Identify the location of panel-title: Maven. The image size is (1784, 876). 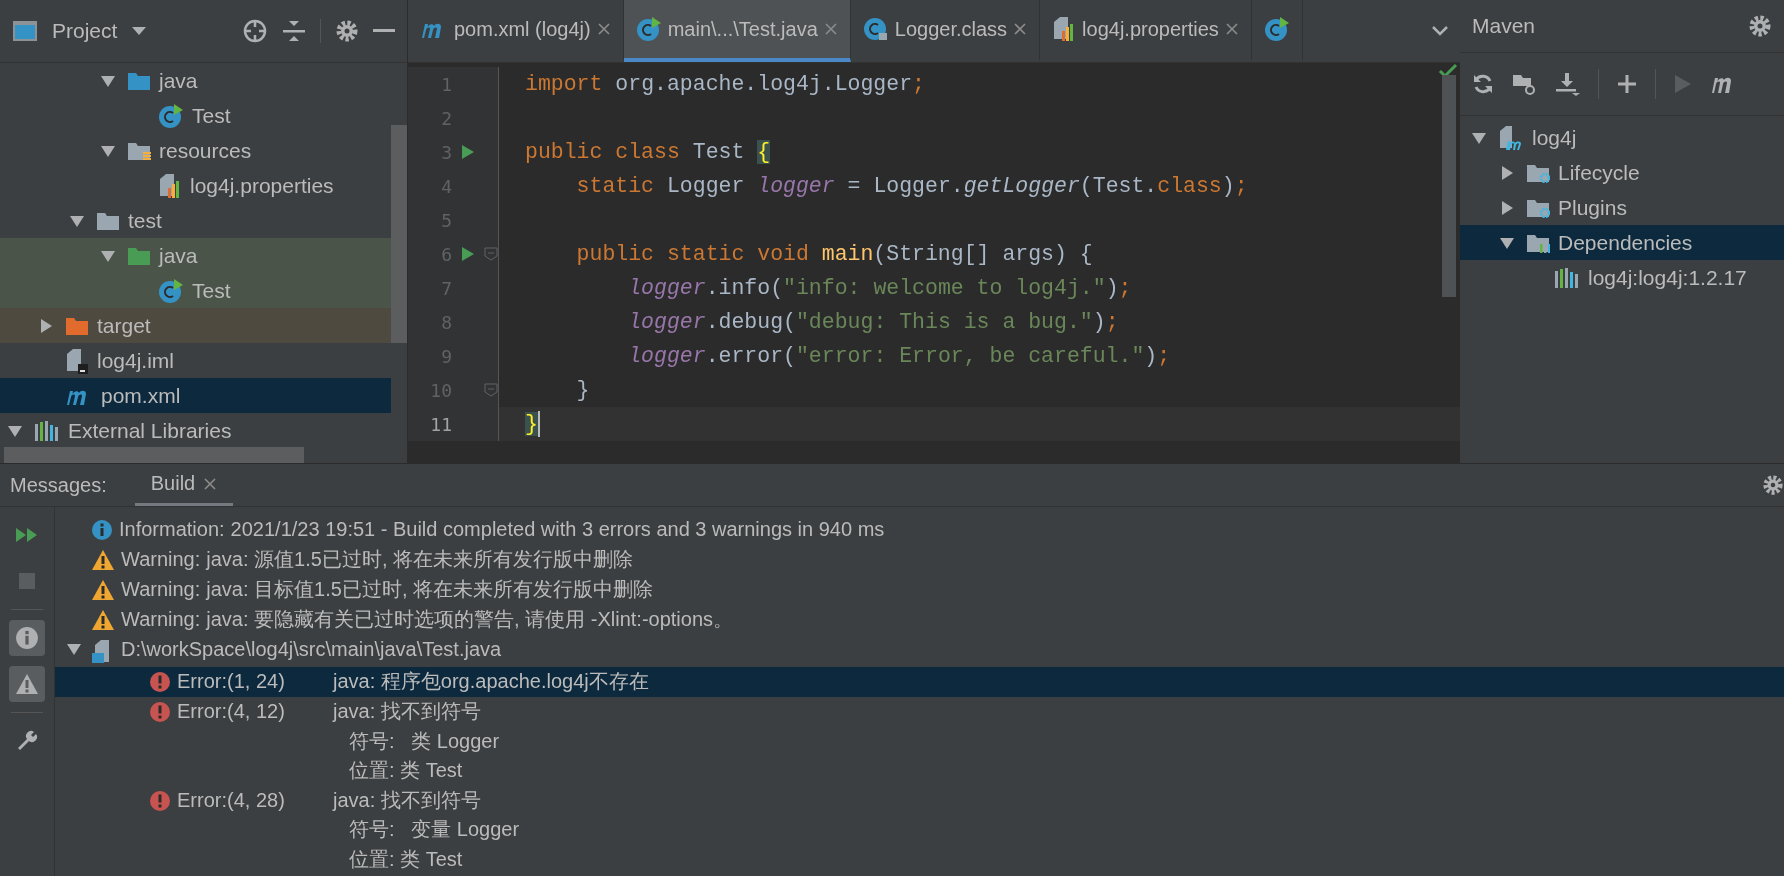
(1504, 26).